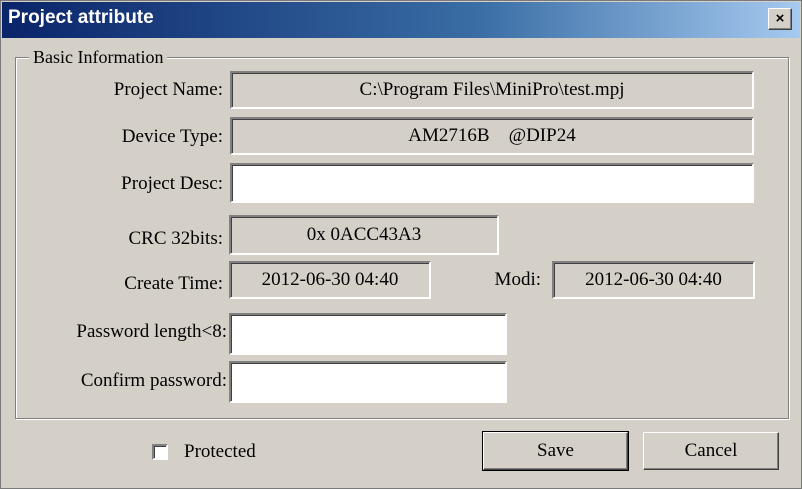  Describe the element at coordinates (555, 451) in the screenshot. I see `save-button: Save` at that location.